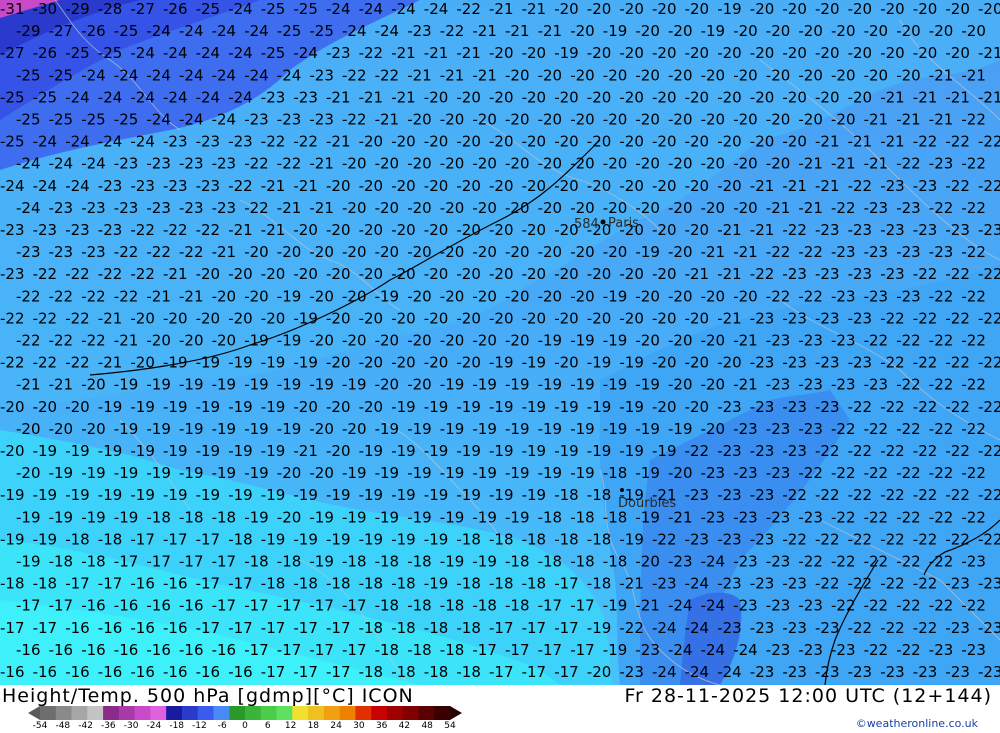 This screenshot has width=1000, height=733. I want to click on credit-link: ©weatheronline.co.uk, so click(917, 723).